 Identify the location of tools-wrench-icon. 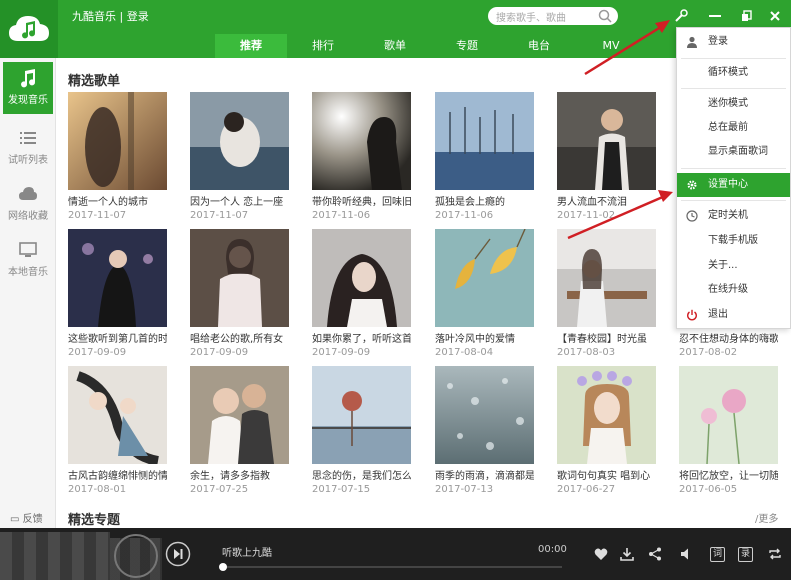
(681, 16).